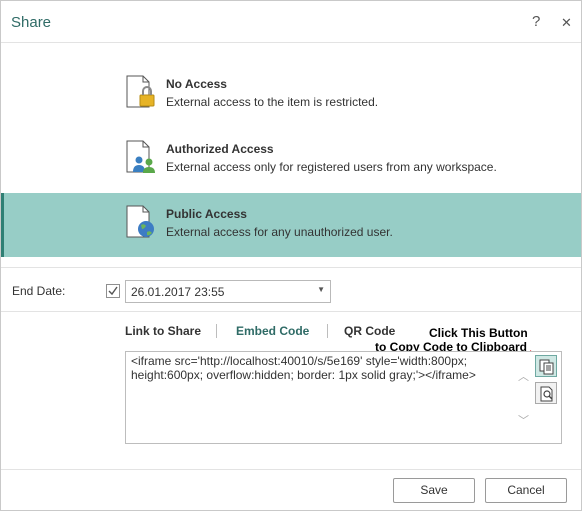 Image resolution: width=582 pixels, height=511 pixels. I want to click on check-icon, so click(113, 291).